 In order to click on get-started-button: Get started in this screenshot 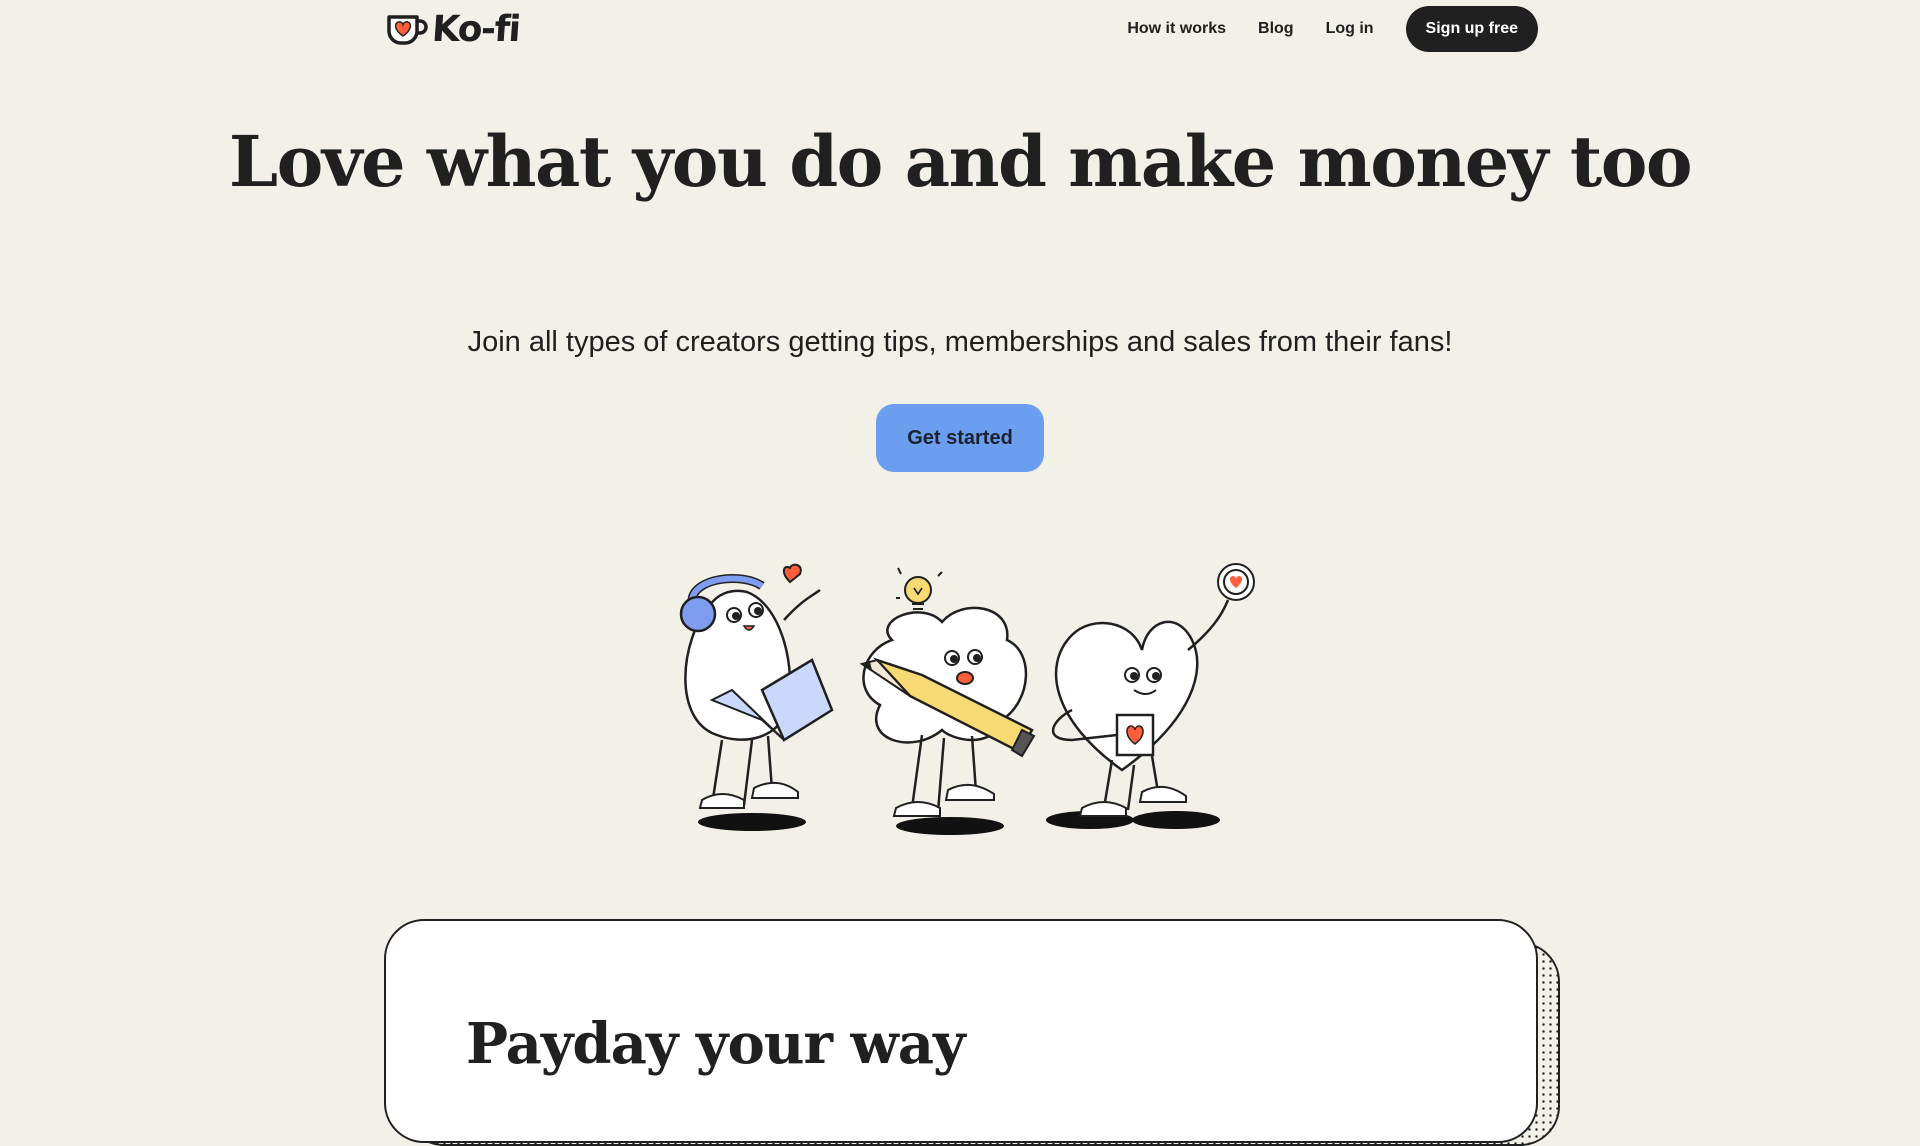, I will do `click(960, 438)`.